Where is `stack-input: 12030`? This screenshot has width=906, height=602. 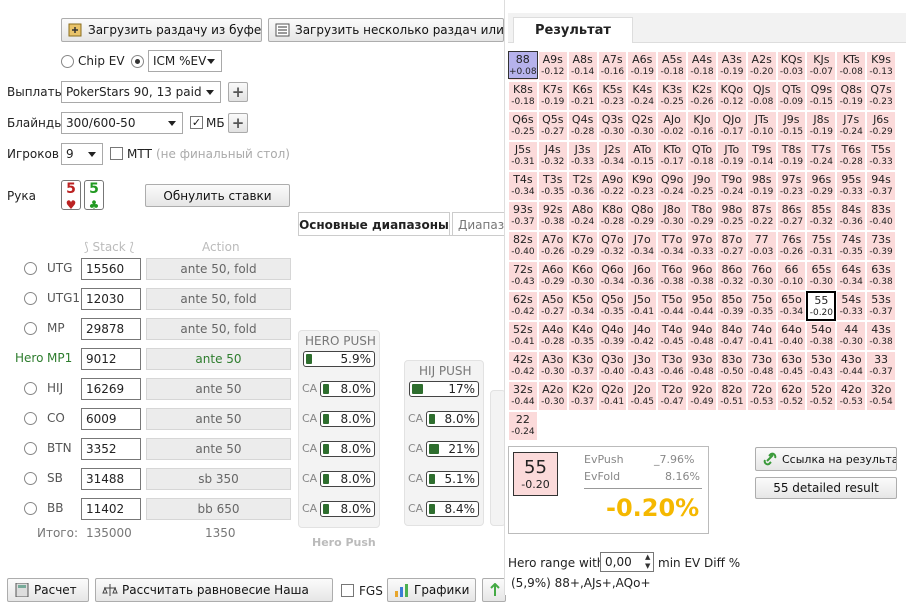
stack-input: 12030 is located at coordinates (111, 299).